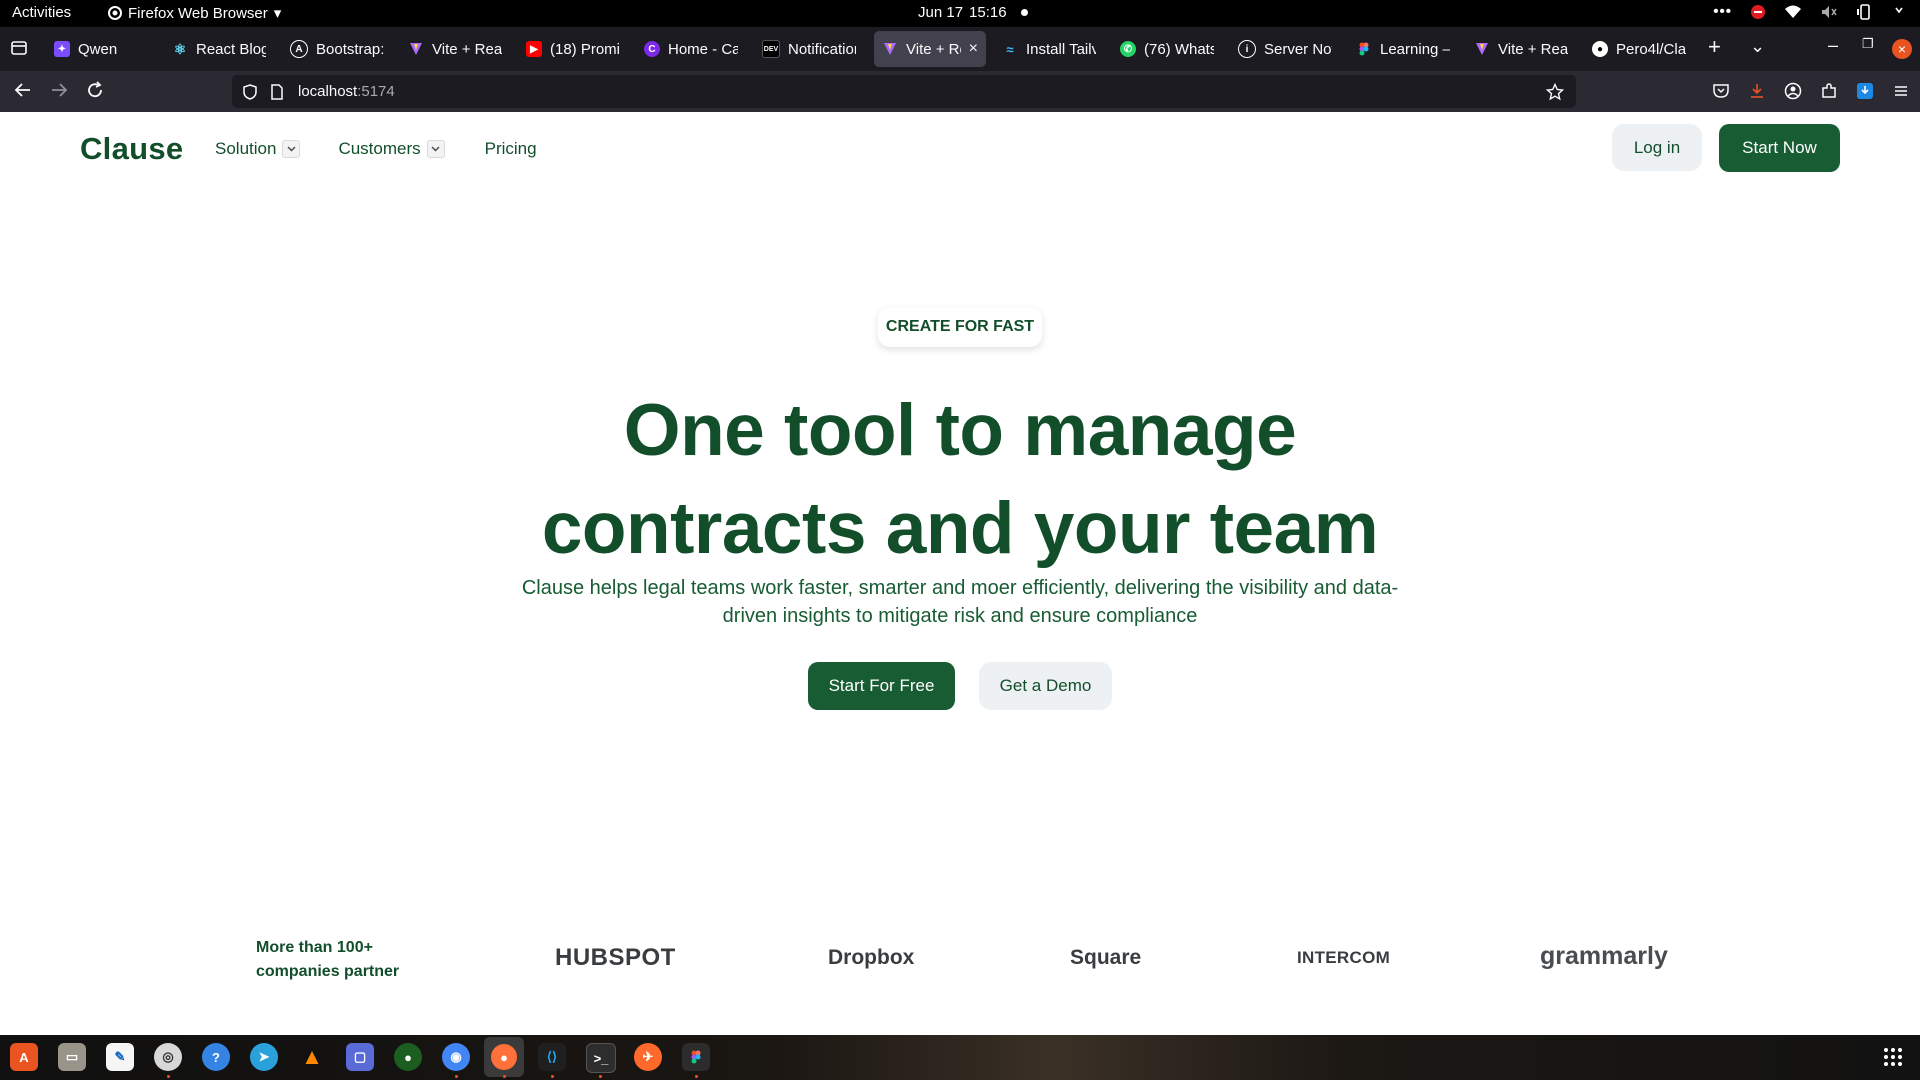  I want to click on toolbar-extensions, so click(1811, 91).